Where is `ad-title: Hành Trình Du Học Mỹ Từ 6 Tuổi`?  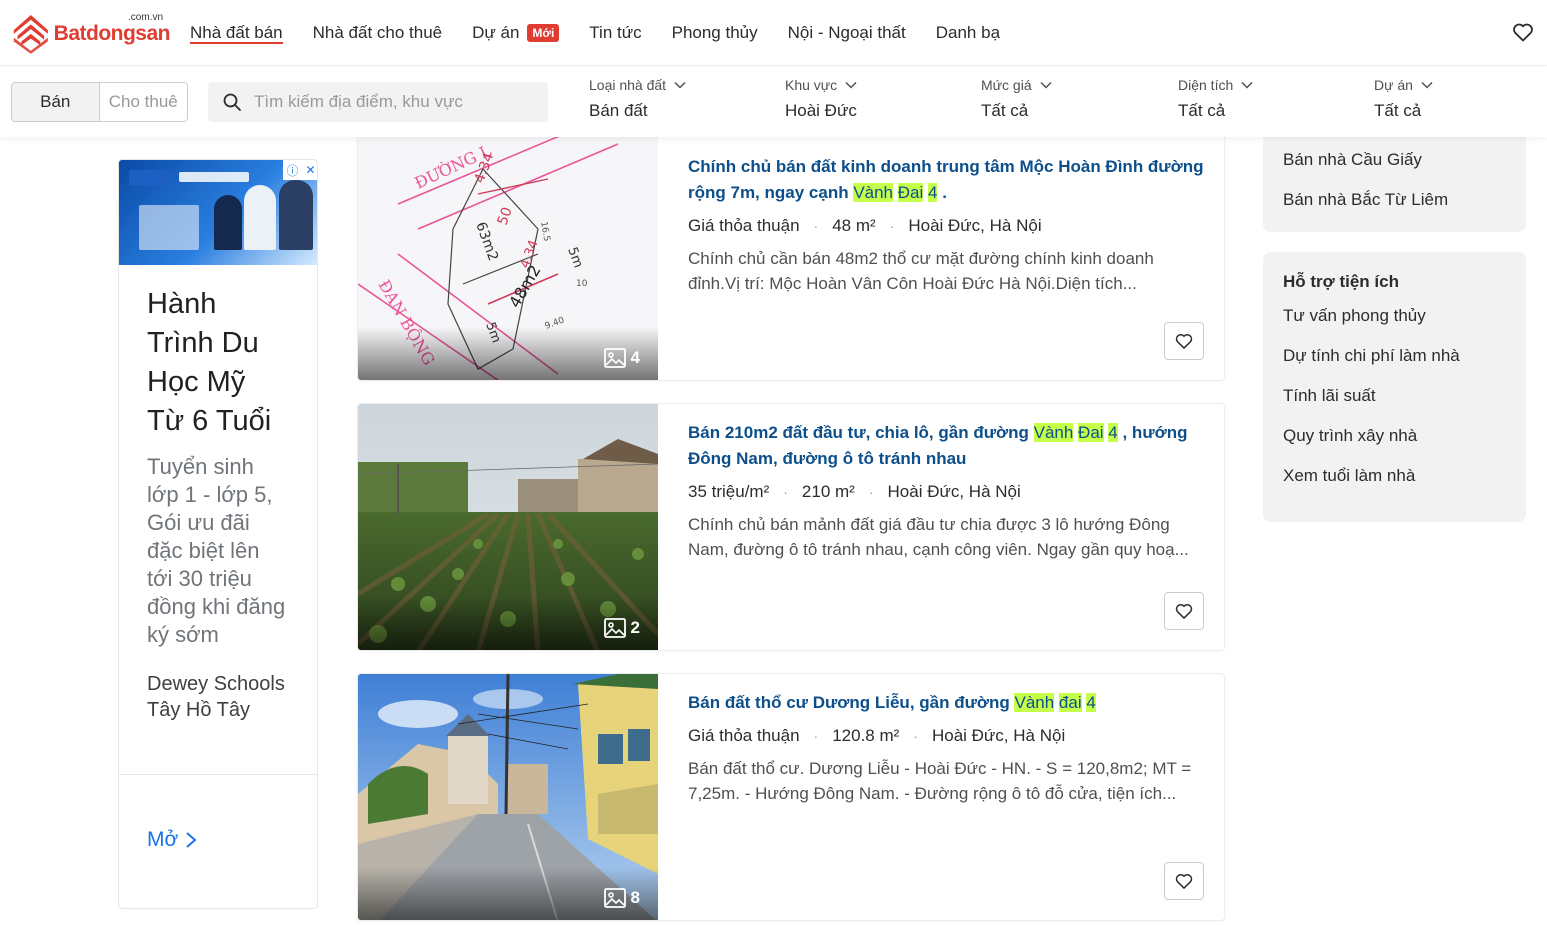 ad-title: Hành Trình Du Học Mỹ Từ 6 Tuổi is located at coordinates (218, 353).